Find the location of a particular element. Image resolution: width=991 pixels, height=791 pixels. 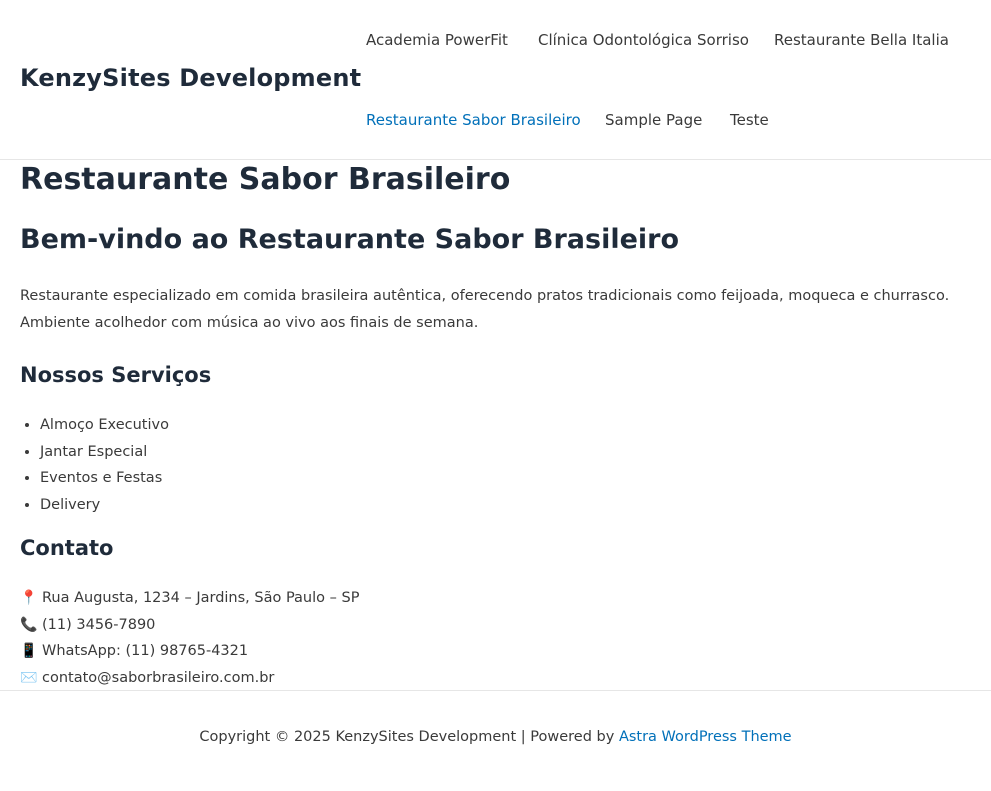

nav-item-restaurante-sabor-brasileiro: Restaurante Sabor Brasileiro is located at coordinates (473, 120).